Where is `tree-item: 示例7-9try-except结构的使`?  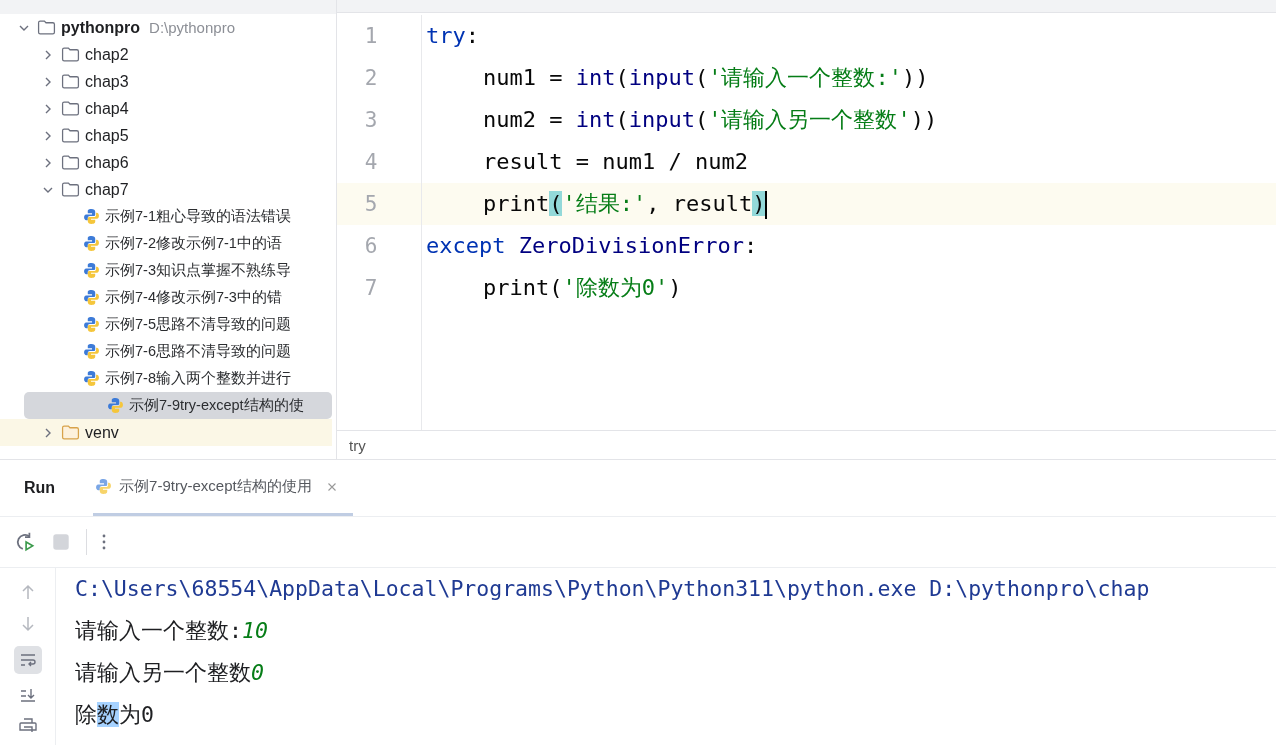 tree-item: 示例7-9try-except结构的使 is located at coordinates (178, 405).